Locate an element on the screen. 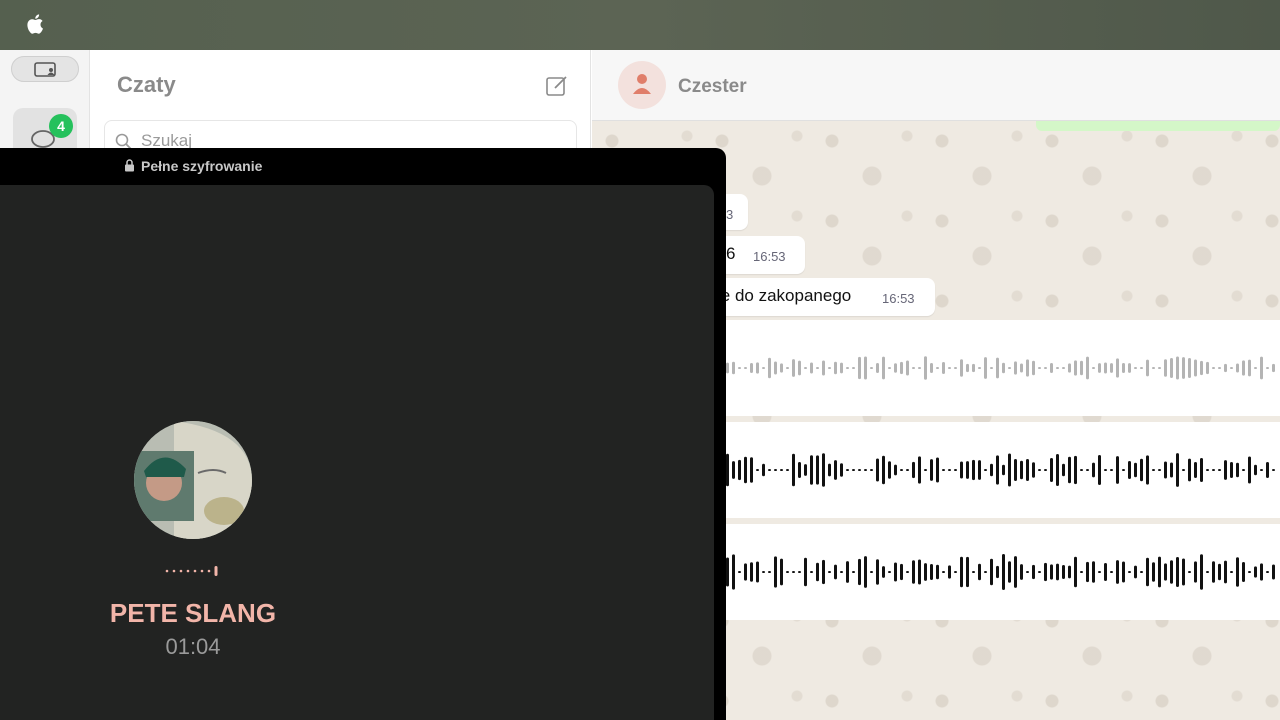 The height and width of the screenshot is (720, 1280). message-time: 16:53 is located at coordinates (898, 298).